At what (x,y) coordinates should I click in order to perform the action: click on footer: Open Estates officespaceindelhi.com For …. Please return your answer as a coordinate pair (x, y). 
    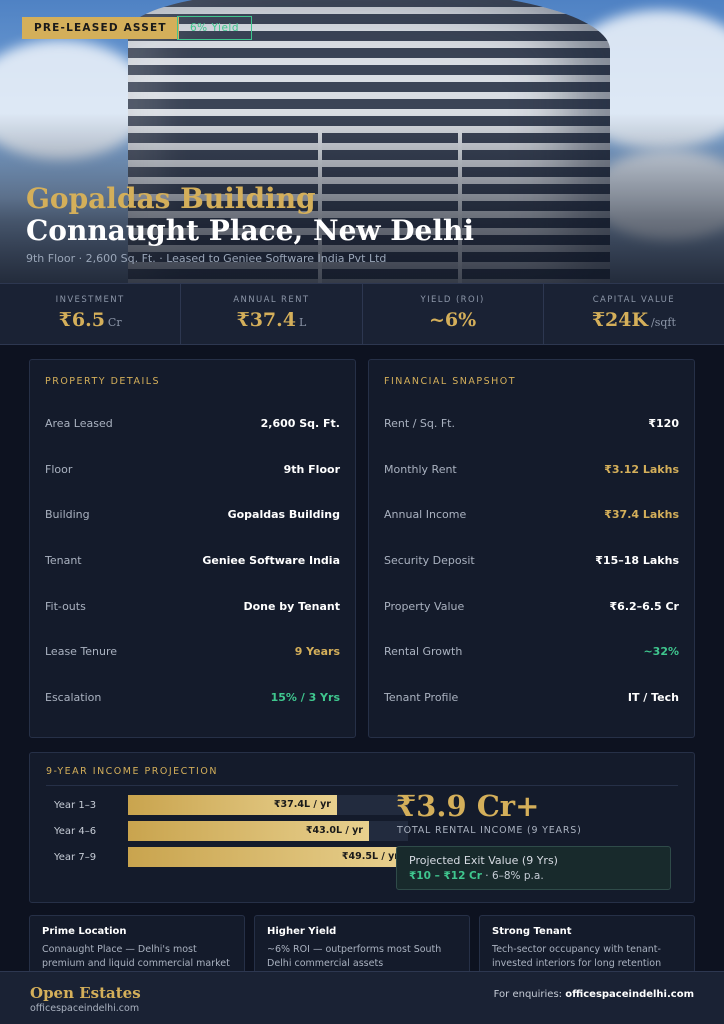
    Looking at the image, I should click on (362, 997).